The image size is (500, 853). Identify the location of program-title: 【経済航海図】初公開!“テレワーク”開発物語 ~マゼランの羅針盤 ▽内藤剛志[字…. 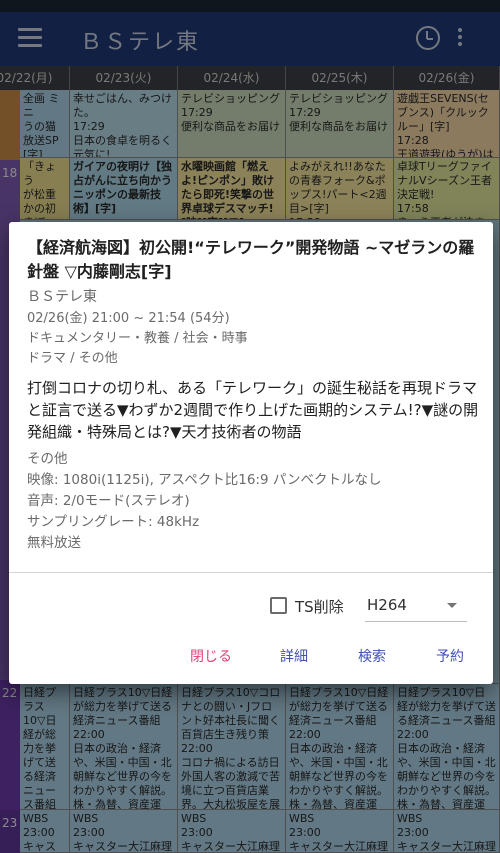
(251, 259).